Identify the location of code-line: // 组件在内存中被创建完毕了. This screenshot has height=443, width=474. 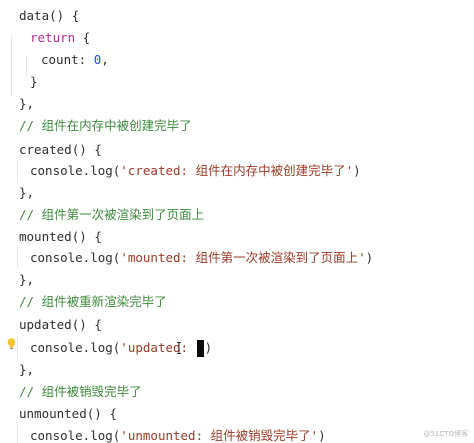
(105, 126).